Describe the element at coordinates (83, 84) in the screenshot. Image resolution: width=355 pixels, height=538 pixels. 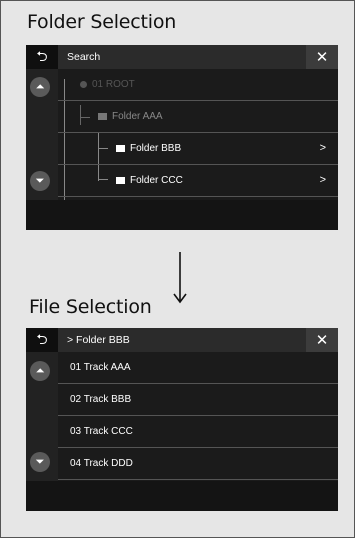
I see `root-icon` at that location.